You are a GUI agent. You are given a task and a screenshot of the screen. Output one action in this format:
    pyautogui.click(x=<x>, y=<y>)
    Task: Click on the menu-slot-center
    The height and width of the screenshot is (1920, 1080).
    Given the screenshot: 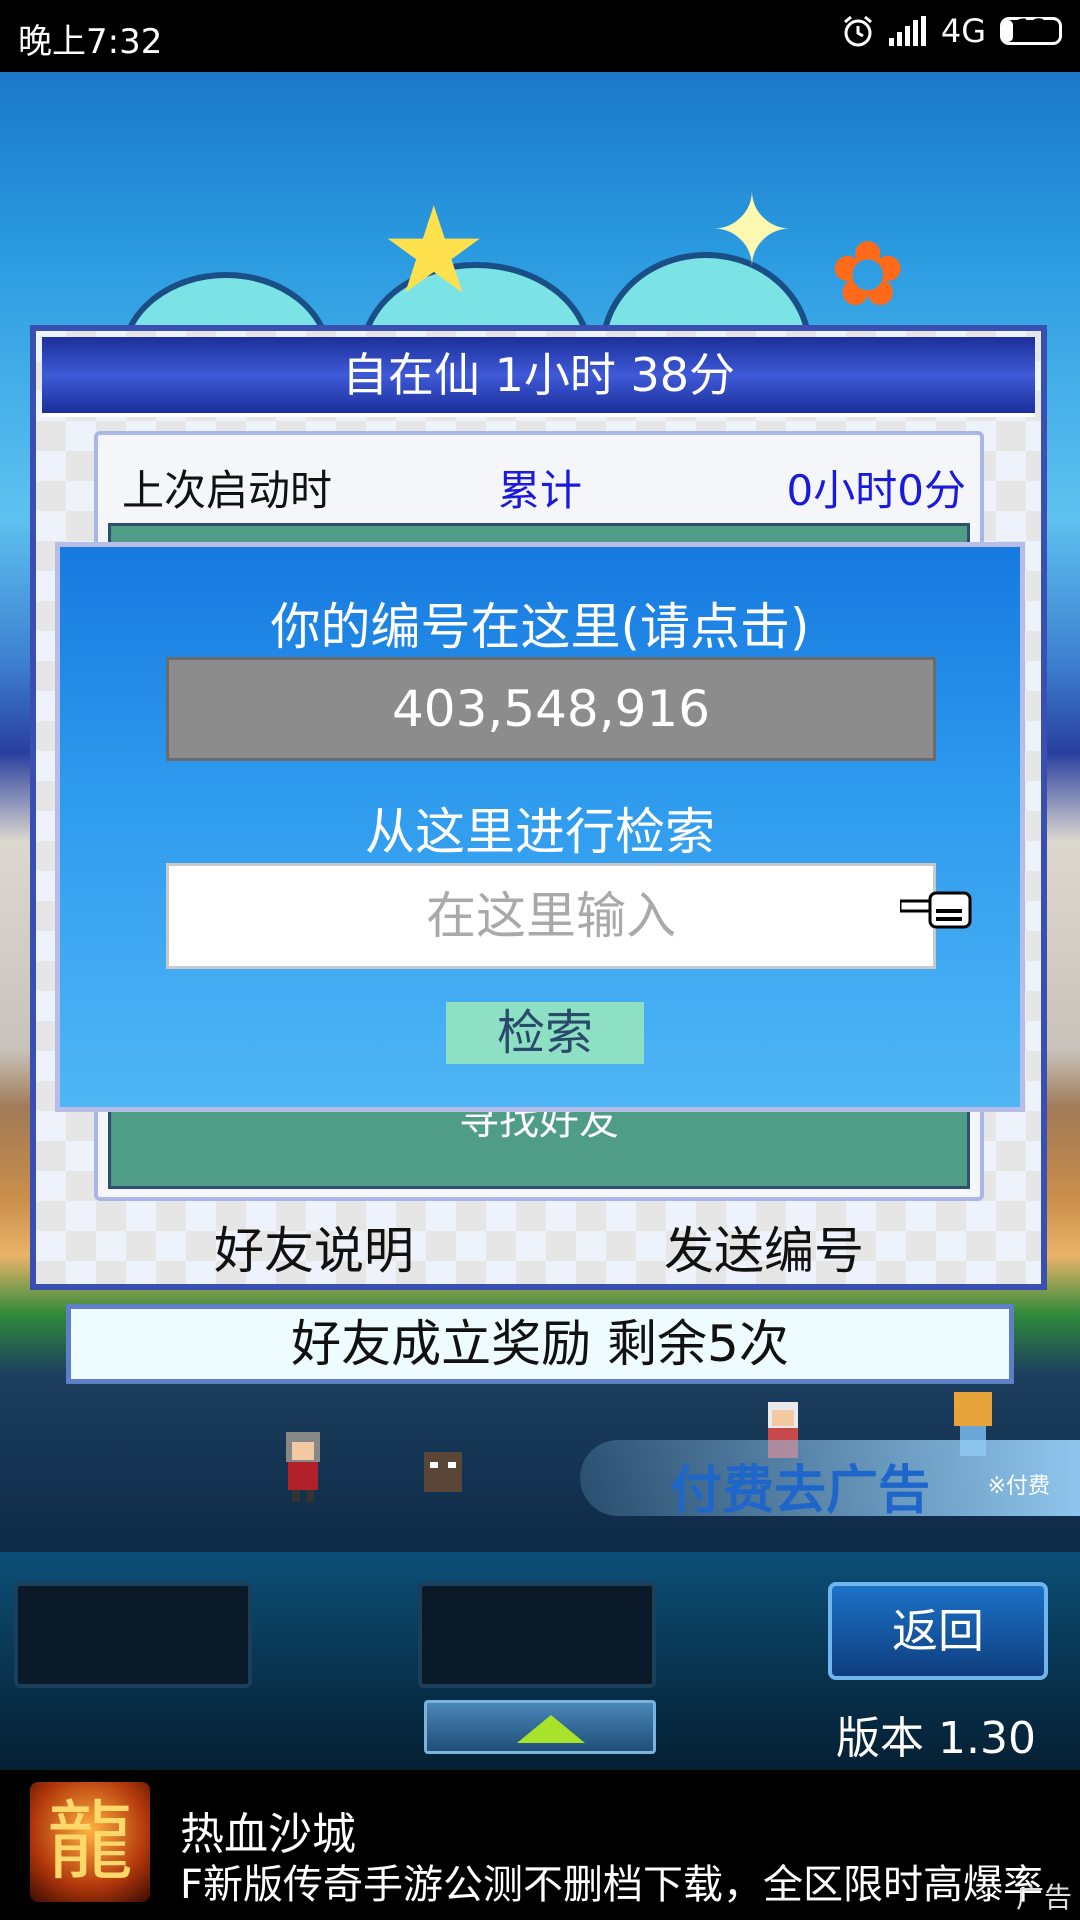 What is the action you would take?
    pyautogui.click(x=537, y=1635)
    